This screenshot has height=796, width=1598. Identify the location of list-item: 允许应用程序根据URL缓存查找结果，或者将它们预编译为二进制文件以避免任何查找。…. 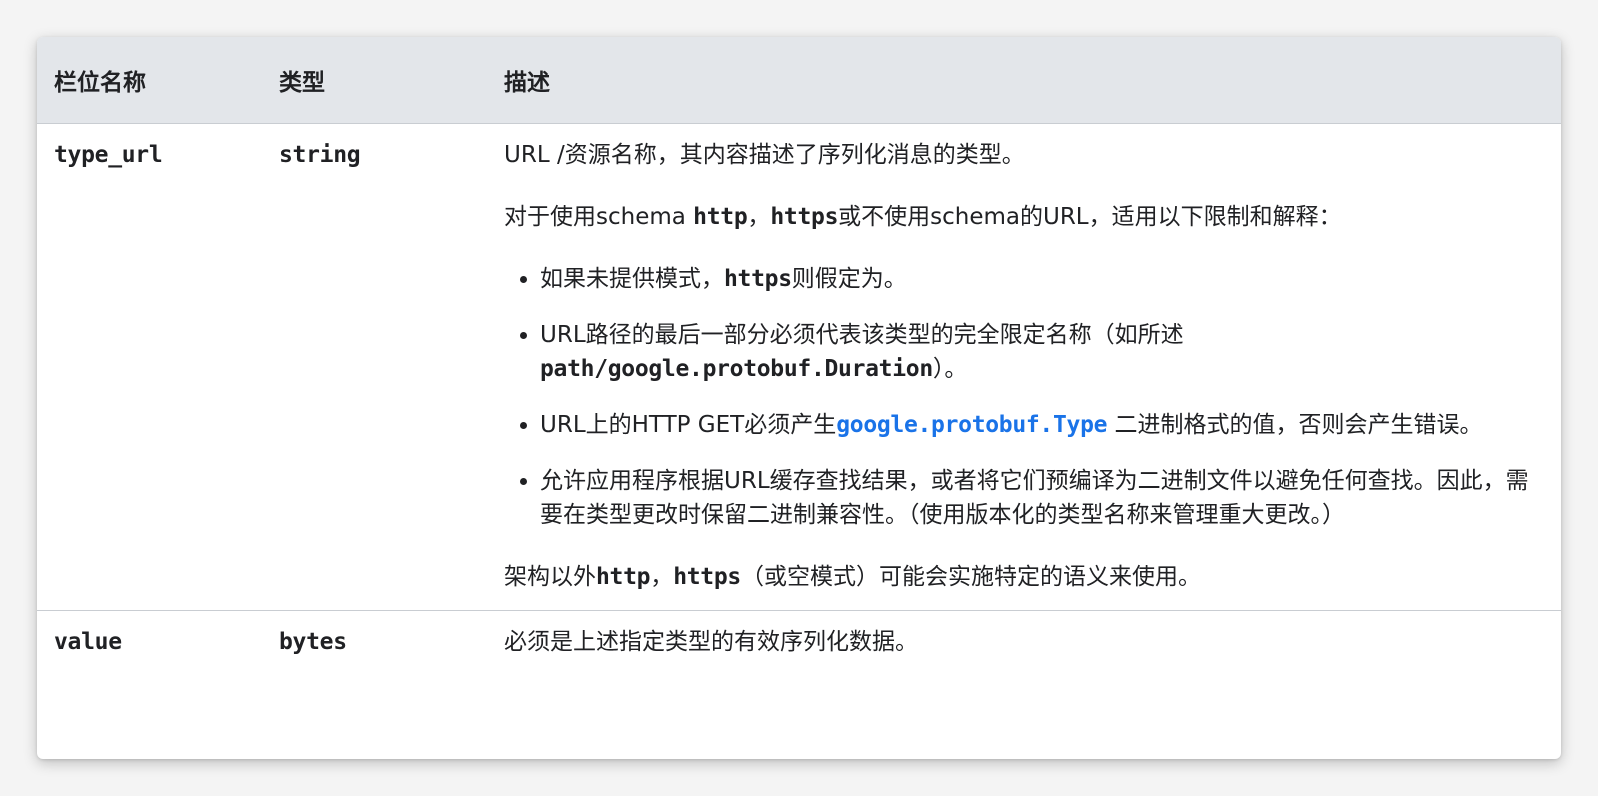
(1035, 498).